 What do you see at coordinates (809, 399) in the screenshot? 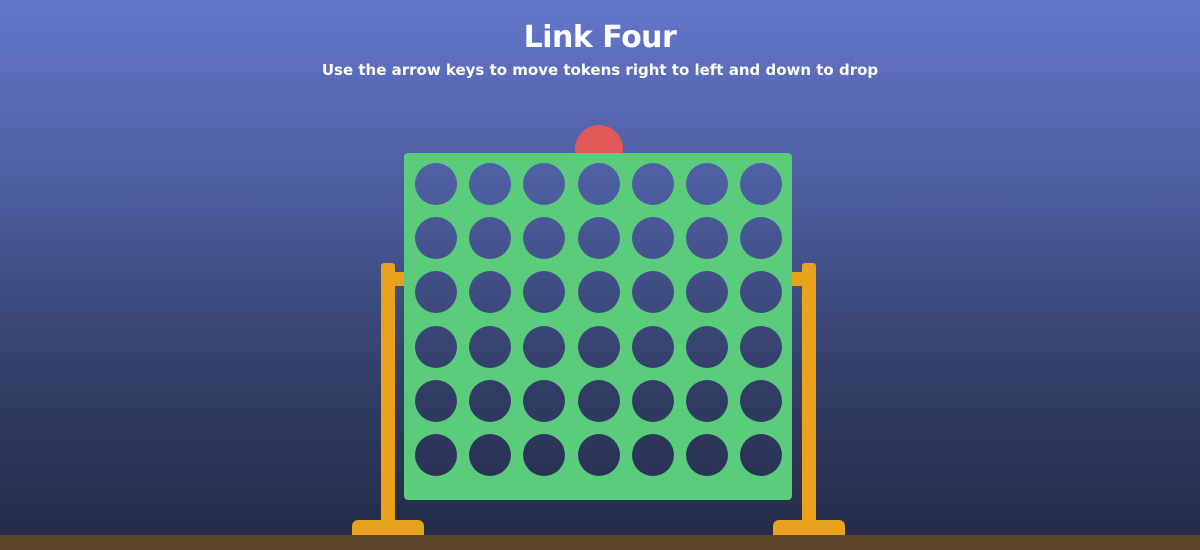
I see `stand-right-post` at bounding box center [809, 399].